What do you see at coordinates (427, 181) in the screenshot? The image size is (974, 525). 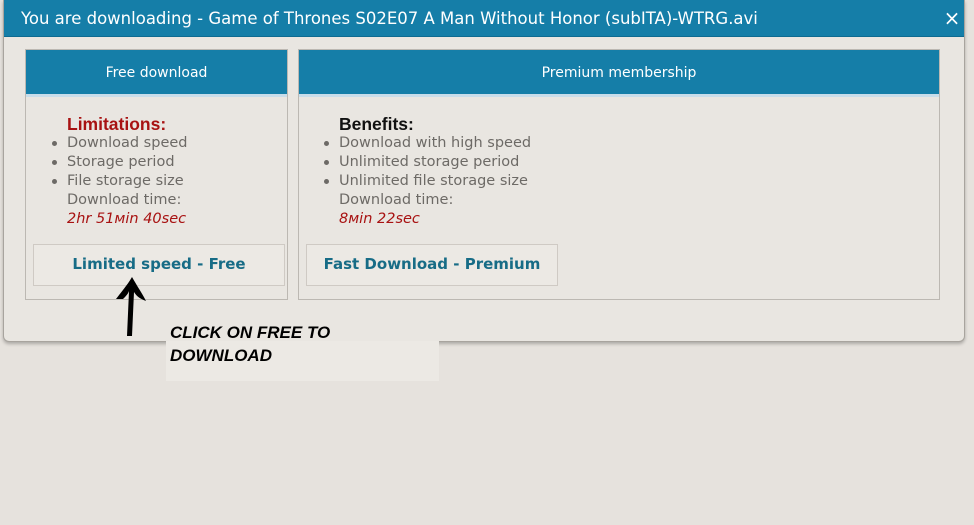 I see `benefit-item: Unlimited file storage size` at bounding box center [427, 181].